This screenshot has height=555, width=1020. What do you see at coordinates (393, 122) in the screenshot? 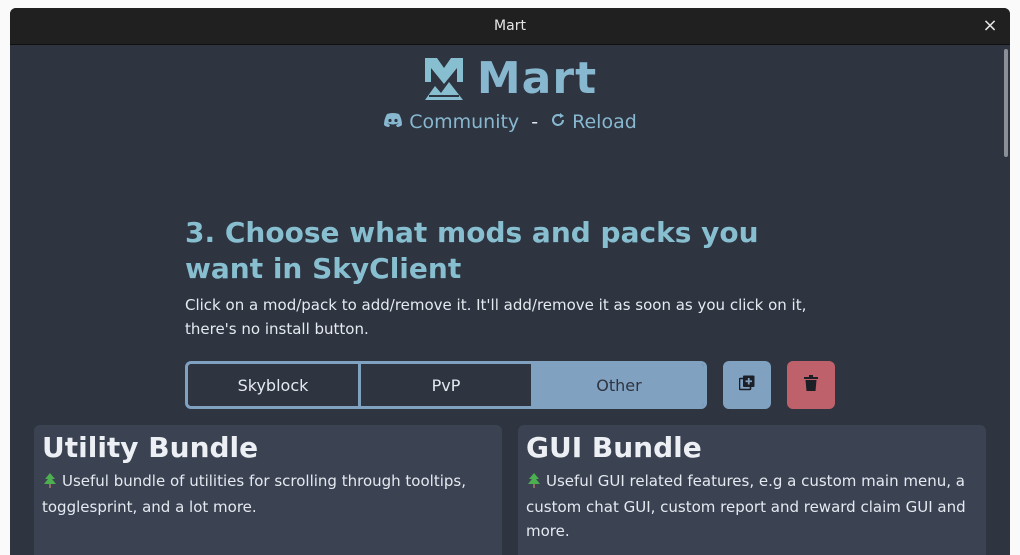
I see `discord-icon` at bounding box center [393, 122].